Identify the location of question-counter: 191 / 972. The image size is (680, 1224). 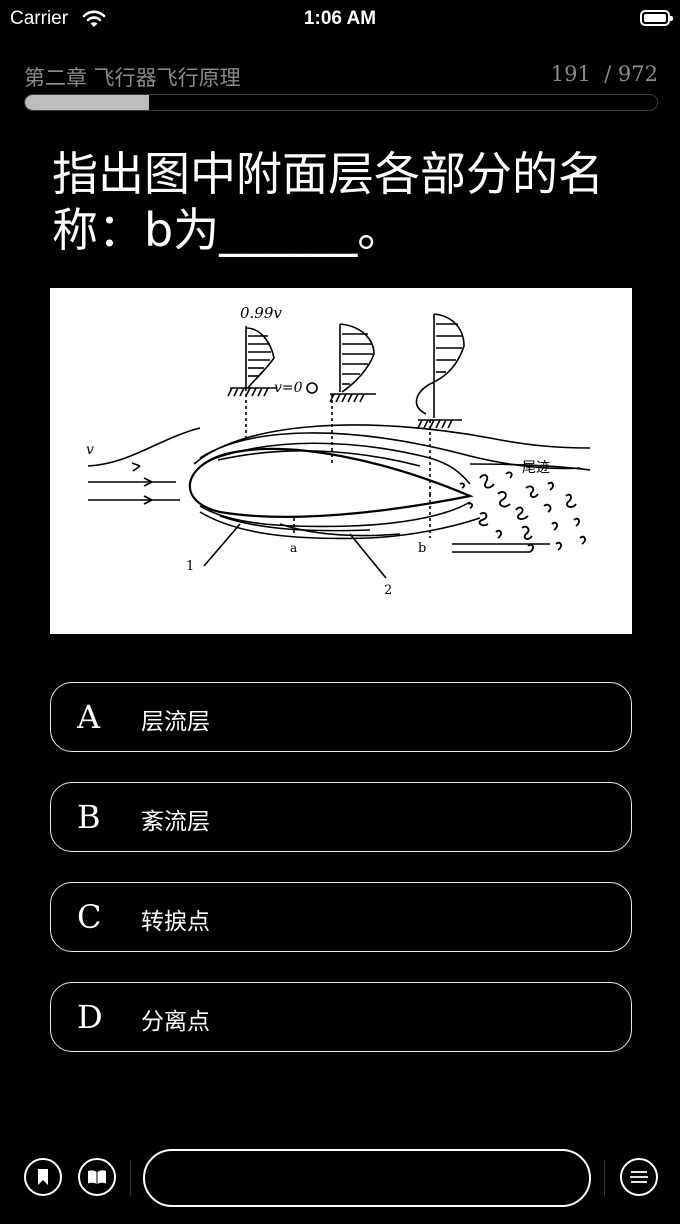
(604, 74).